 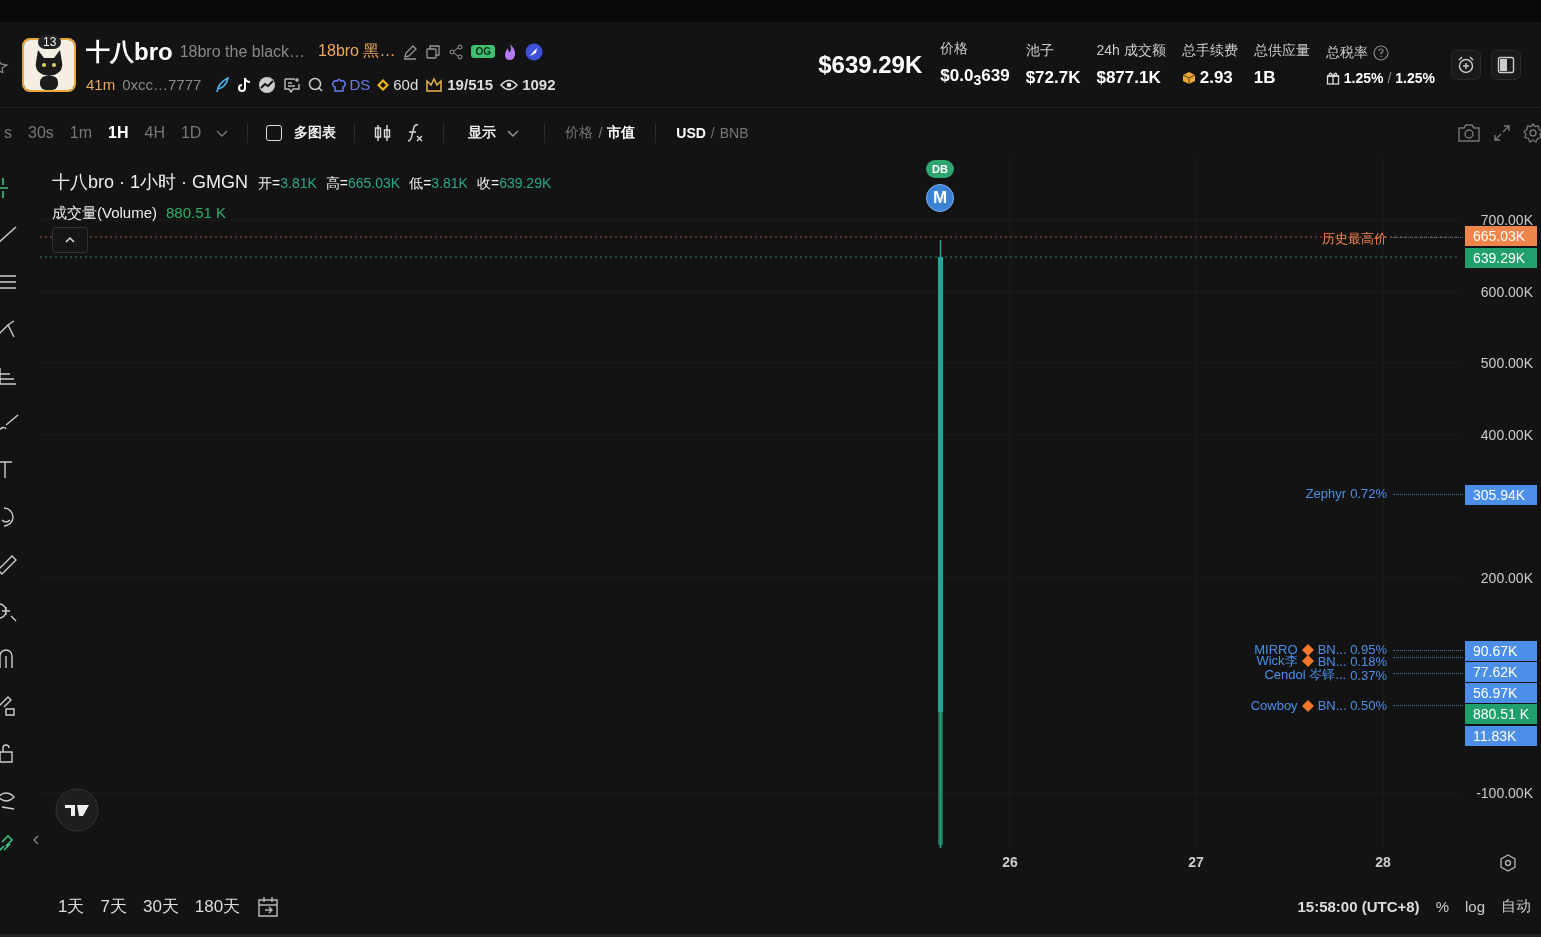 What do you see at coordinates (269, 184) in the screenshot?
I see `ohlc-label: 开=` at bounding box center [269, 184].